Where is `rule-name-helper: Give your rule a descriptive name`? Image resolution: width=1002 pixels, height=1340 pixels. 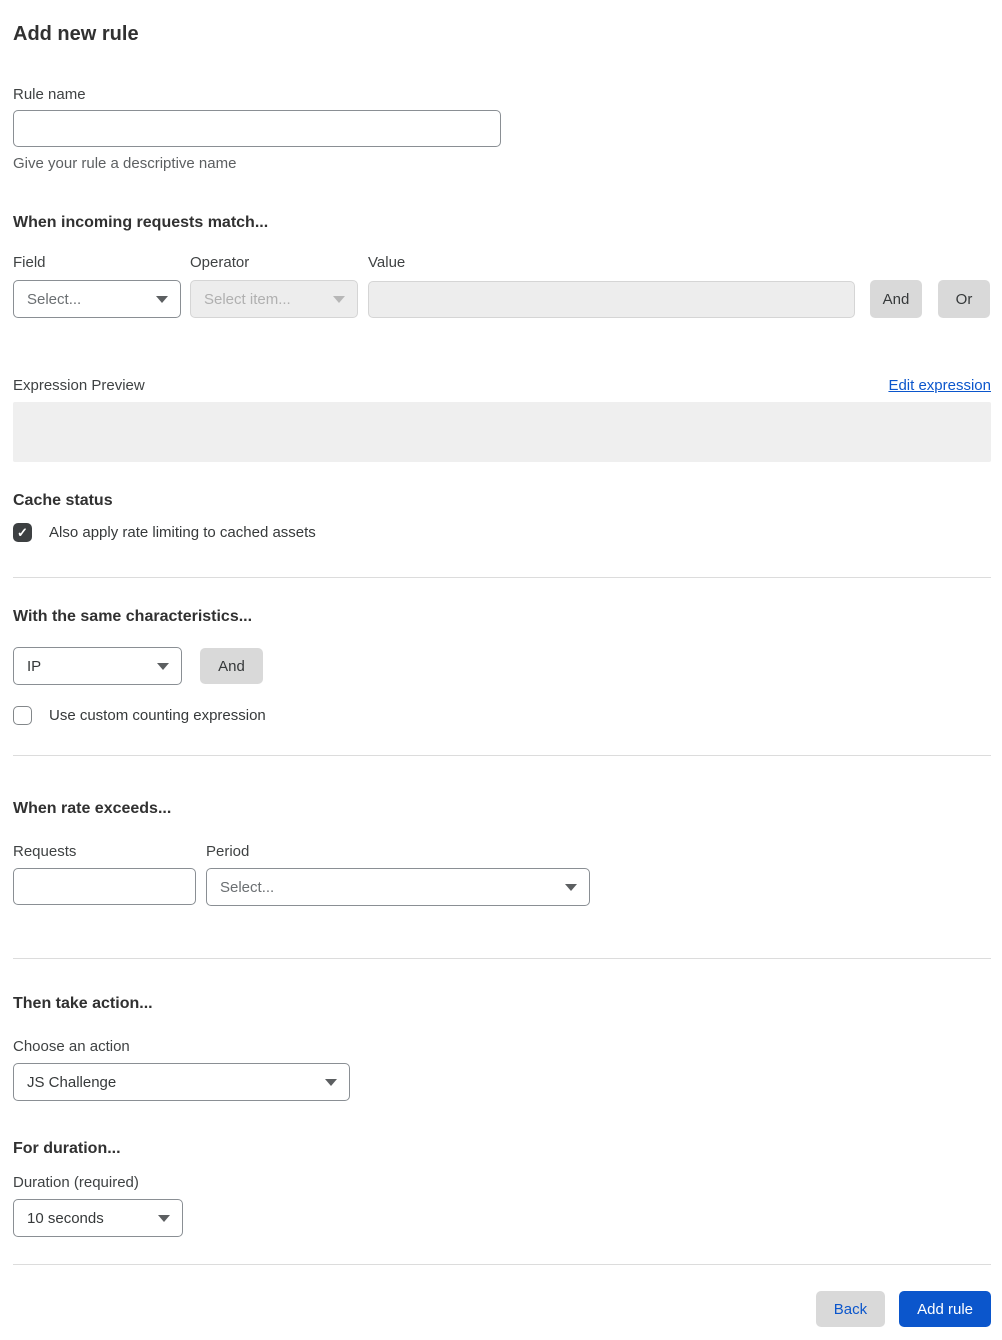
rule-name-helper: Give your rule a descriptive name is located at coordinates (125, 163).